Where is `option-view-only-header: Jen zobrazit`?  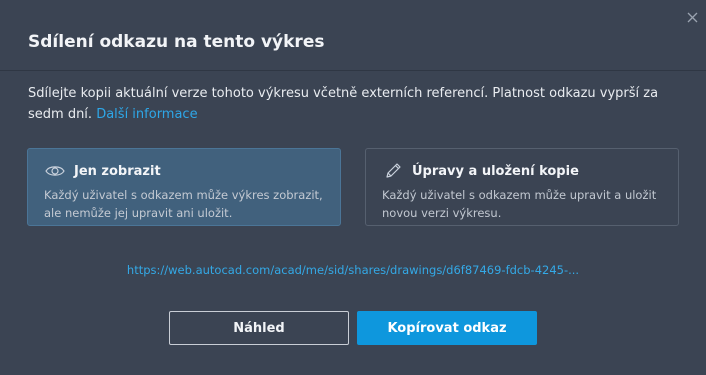
option-view-only-header: Jen zobrazit is located at coordinates (184, 171).